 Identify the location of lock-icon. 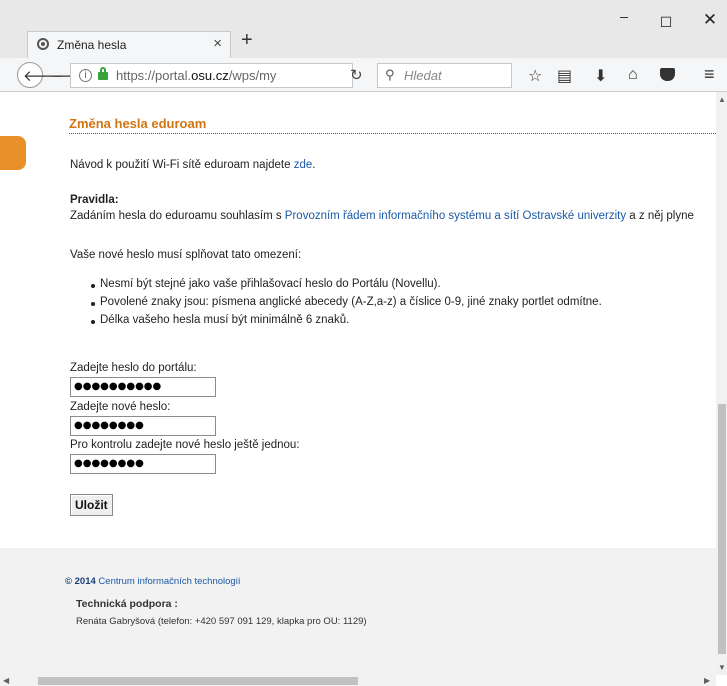
(103, 73).